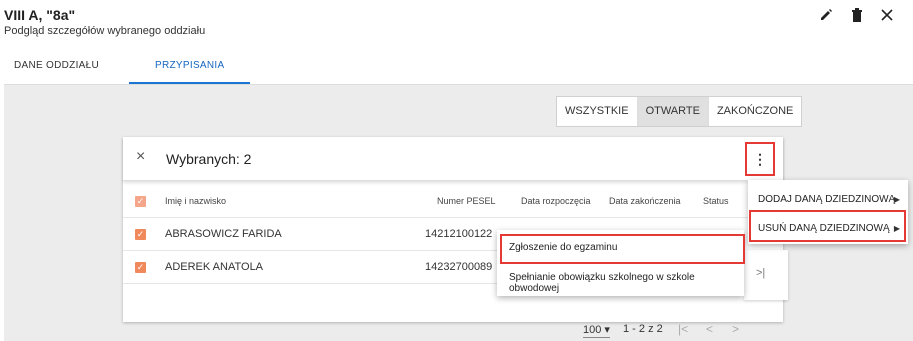 This screenshot has width=913, height=341. Describe the element at coordinates (755, 111) in the screenshot. I see `filter-zakonczone-button: ZAKOŃCZONE` at that location.